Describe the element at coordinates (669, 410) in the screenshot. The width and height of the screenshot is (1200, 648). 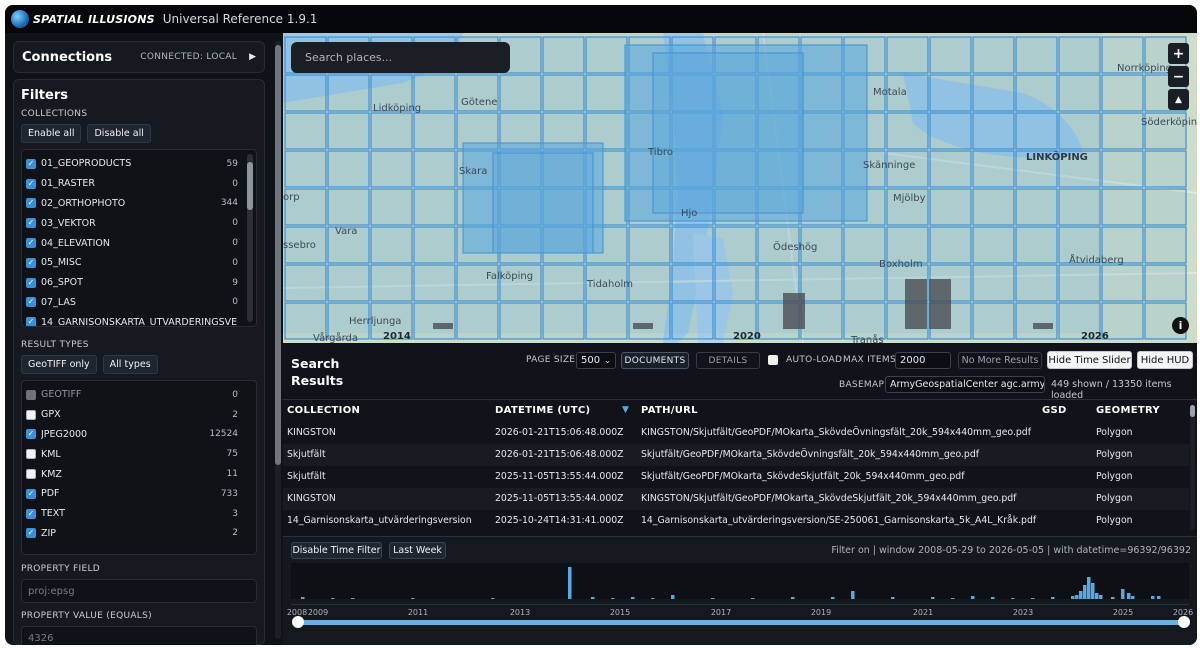
I see `column-header-path: PATH/URL` at that location.